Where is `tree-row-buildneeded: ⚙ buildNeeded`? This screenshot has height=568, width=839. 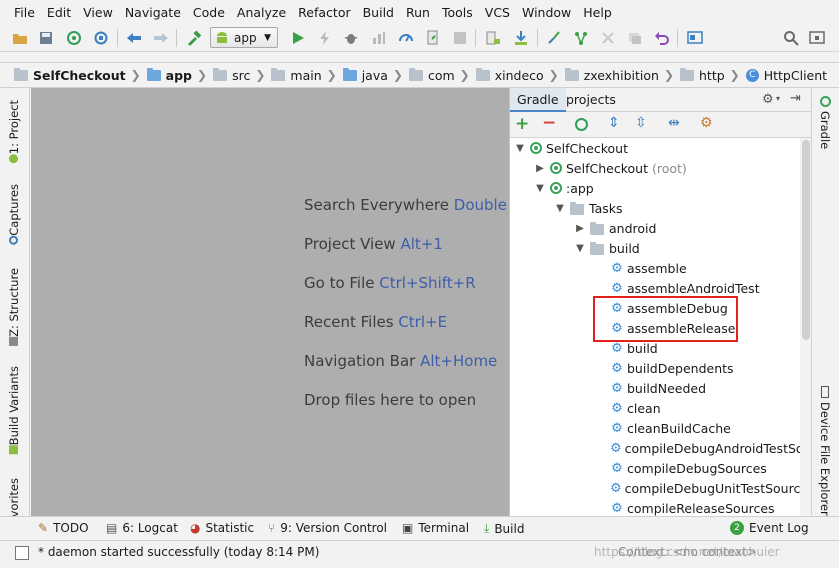 tree-row-buildneeded: ⚙ buildNeeded is located at coordinates (655, 388).